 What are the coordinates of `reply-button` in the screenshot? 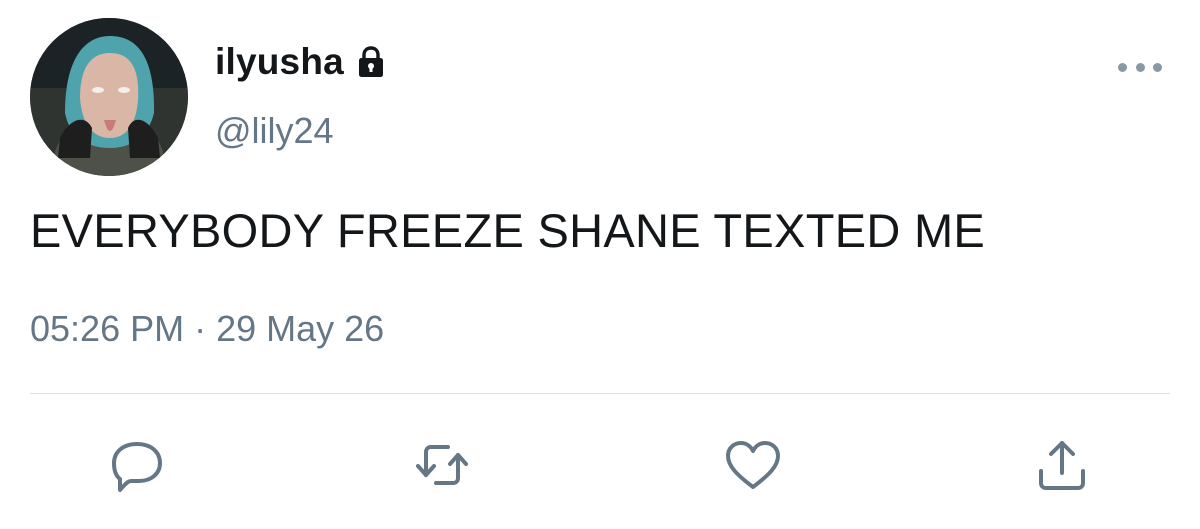 It's located at (137, 465).